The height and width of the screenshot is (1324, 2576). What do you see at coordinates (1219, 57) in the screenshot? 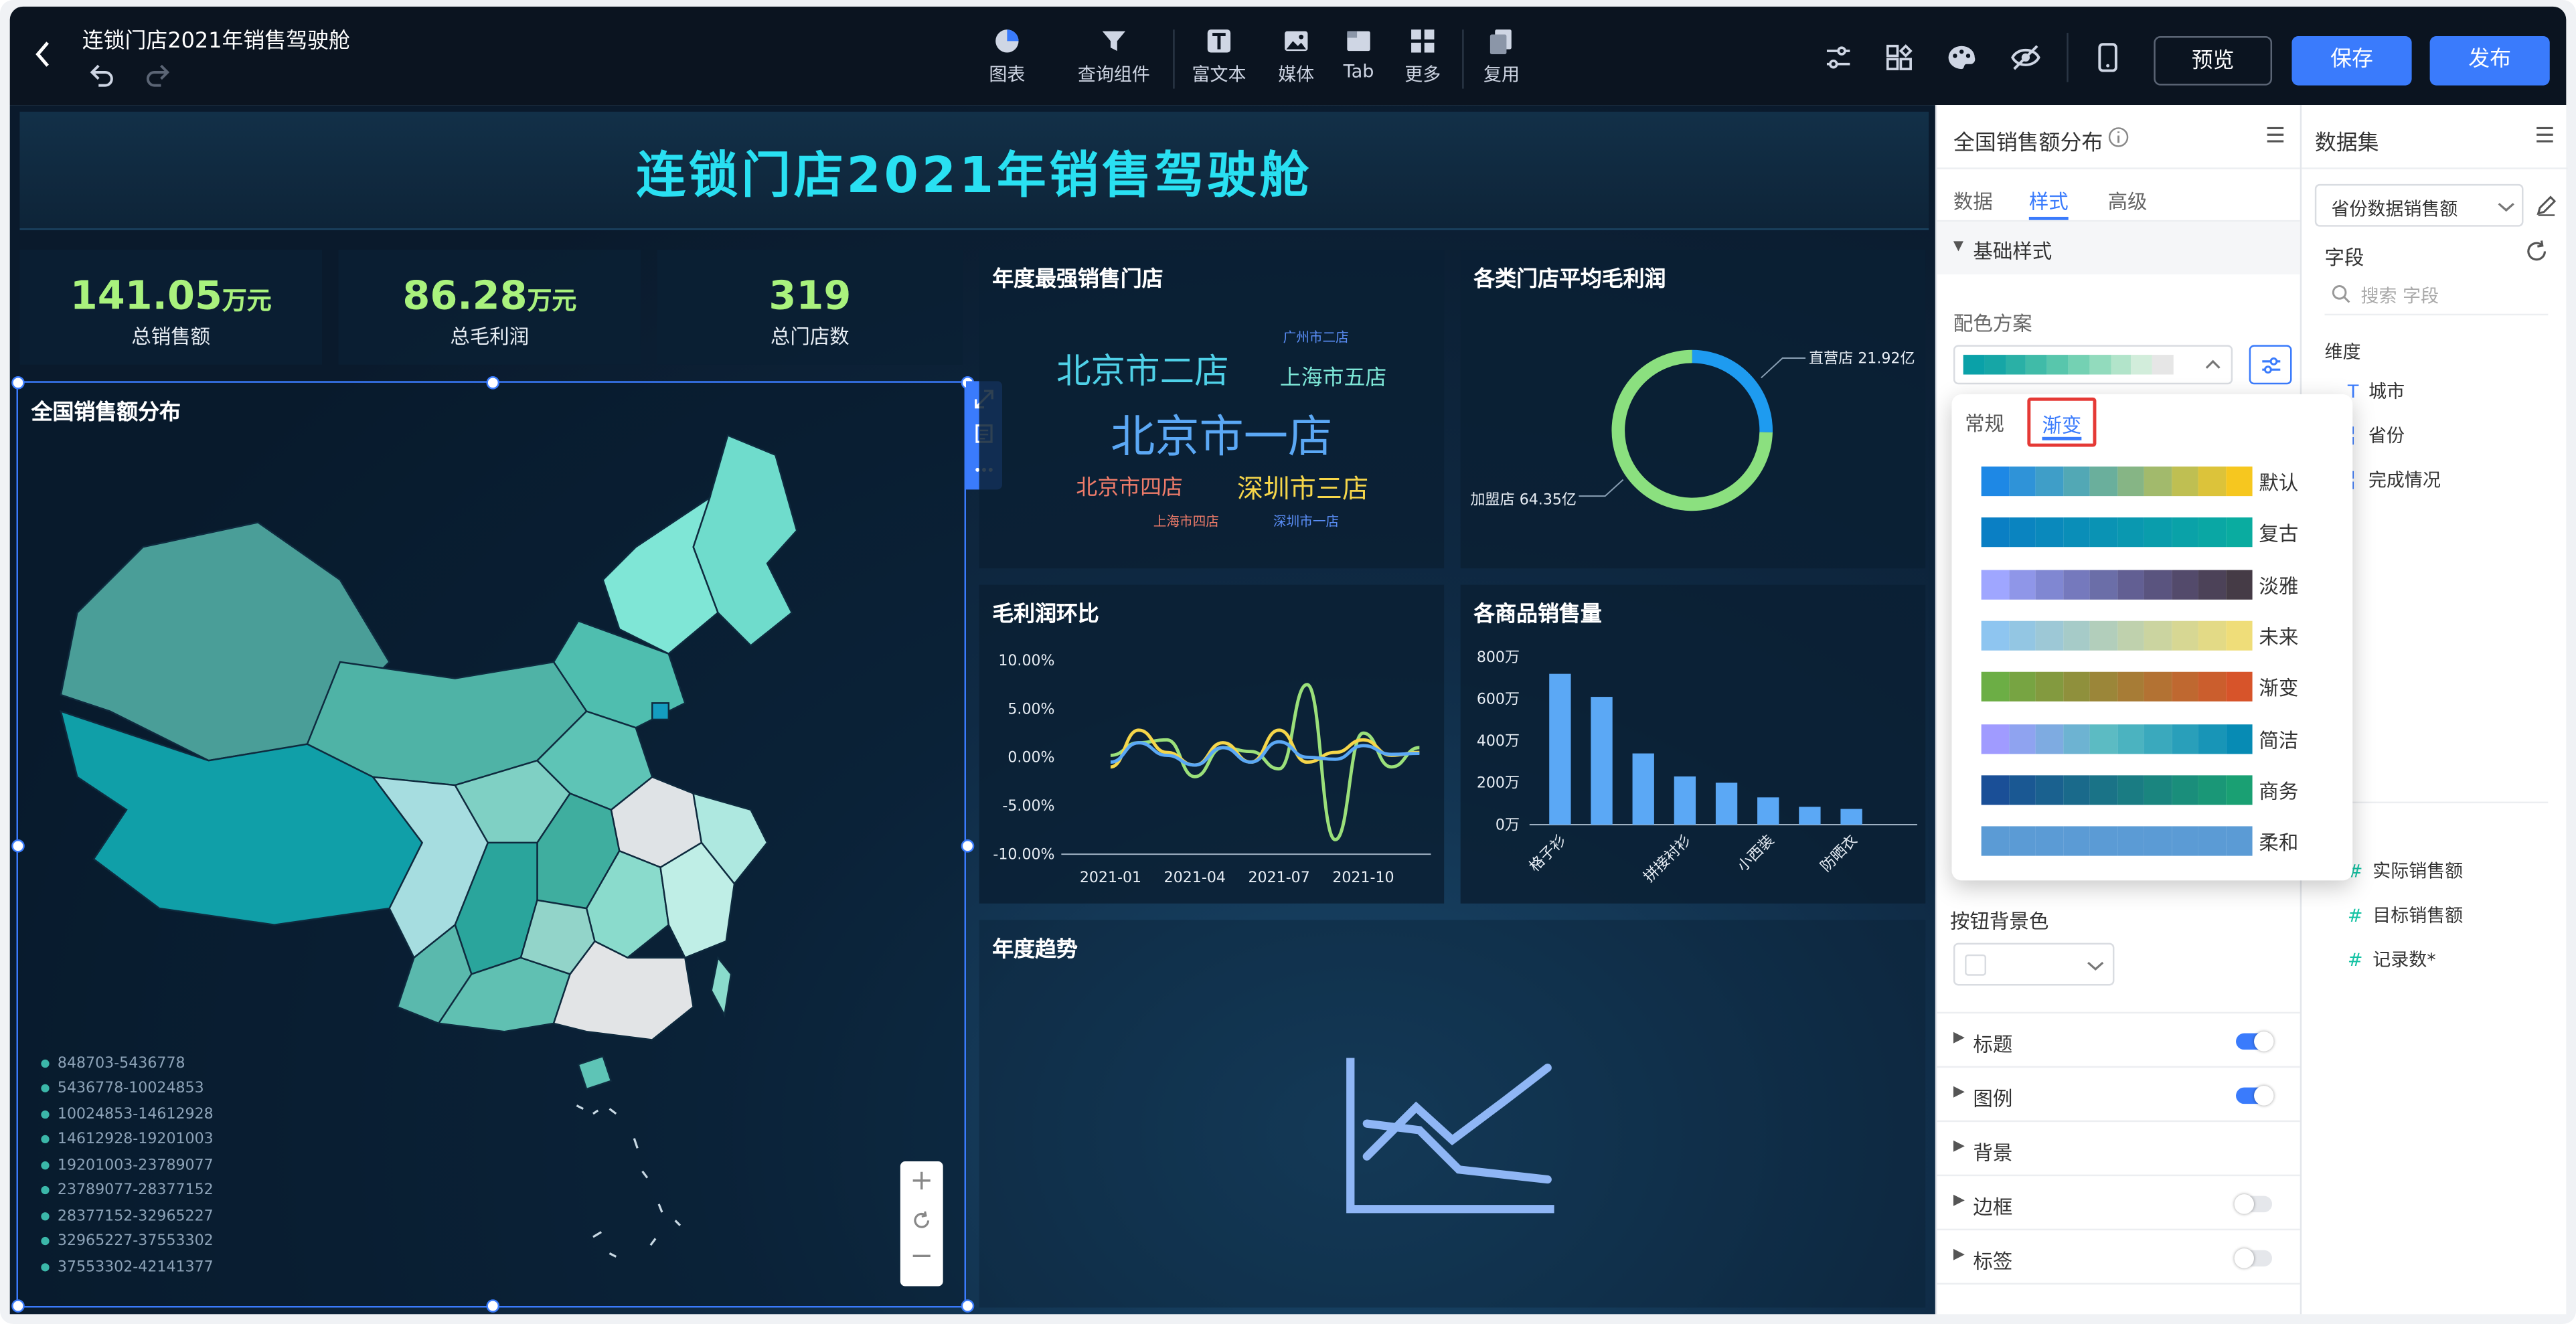
I see `toolbar-richtext: 富文本` at bounding box center [1219, 57].